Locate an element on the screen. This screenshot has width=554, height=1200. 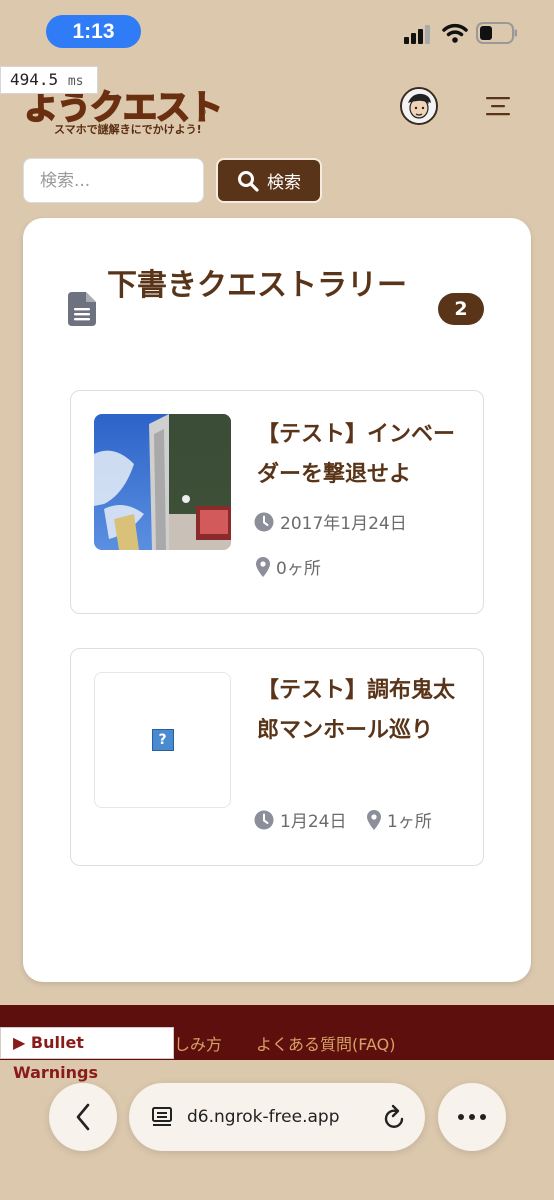
status-bar: 1:13 is located at coordinates (277, 31).